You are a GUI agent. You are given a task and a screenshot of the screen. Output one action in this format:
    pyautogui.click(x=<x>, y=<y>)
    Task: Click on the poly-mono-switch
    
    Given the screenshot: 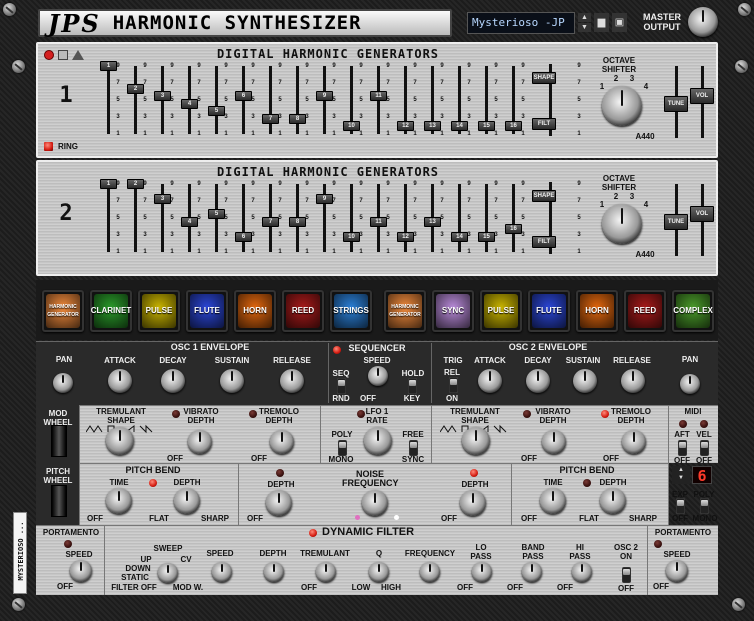 What is the action you would take?
    pyautogui.click(x=704, y=506)
    